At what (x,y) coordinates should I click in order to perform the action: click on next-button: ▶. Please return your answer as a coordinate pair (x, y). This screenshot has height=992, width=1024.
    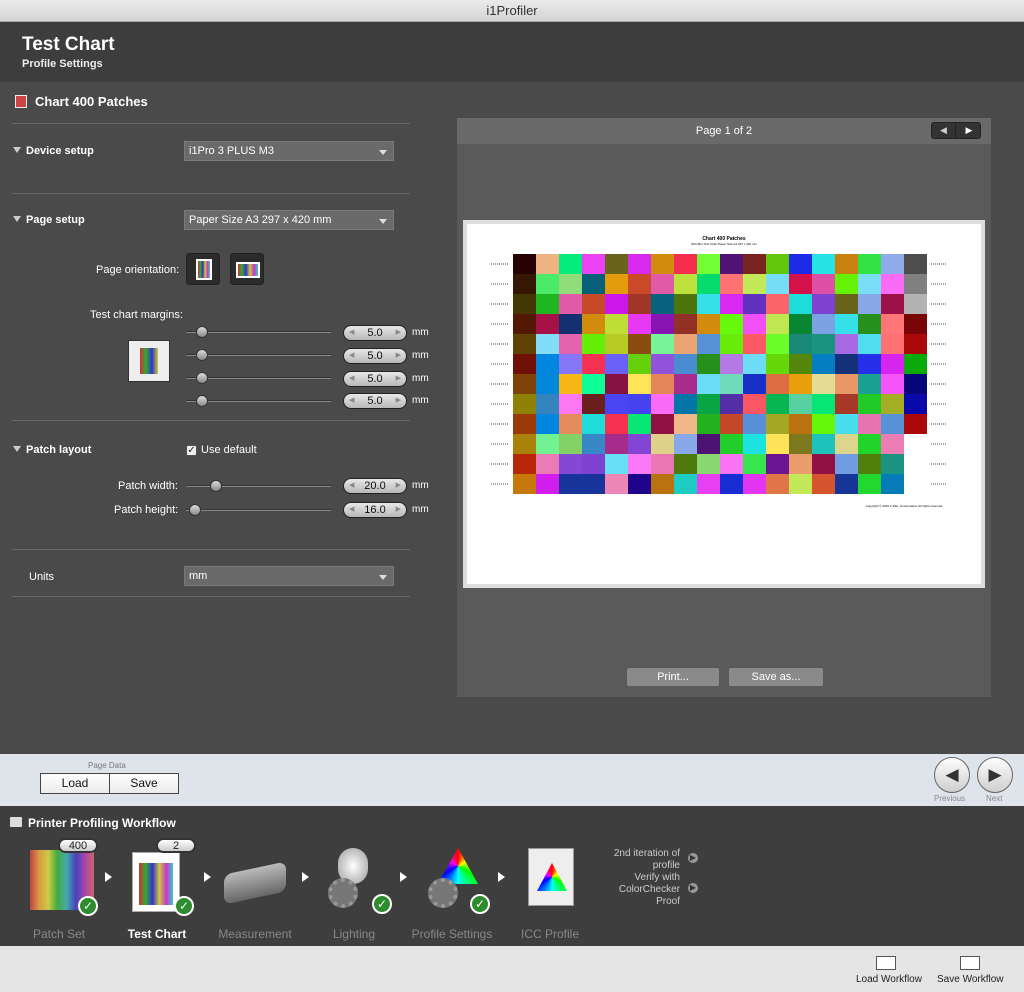
    Looking at the image, I should click on (995, 775).